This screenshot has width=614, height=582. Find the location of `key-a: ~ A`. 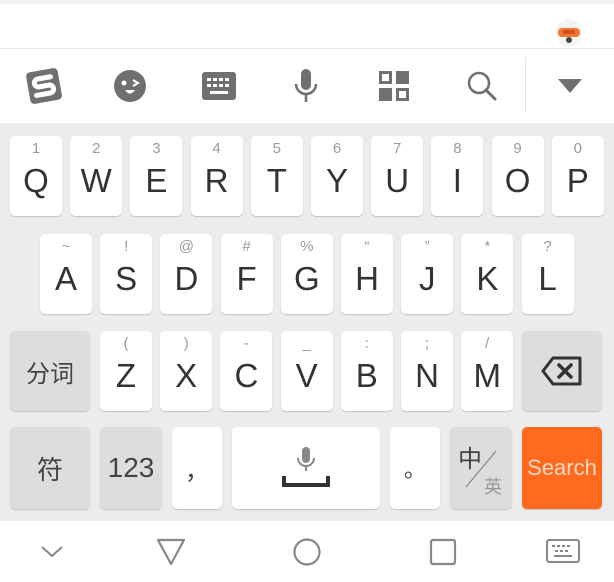

key-a: ~ A is located at coordinates (66, 274).